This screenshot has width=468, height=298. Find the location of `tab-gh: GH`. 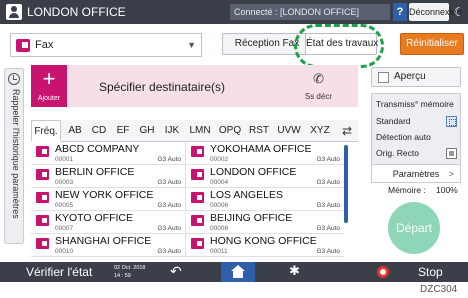

tab-gh: GH is located at coordinates (147, 131).